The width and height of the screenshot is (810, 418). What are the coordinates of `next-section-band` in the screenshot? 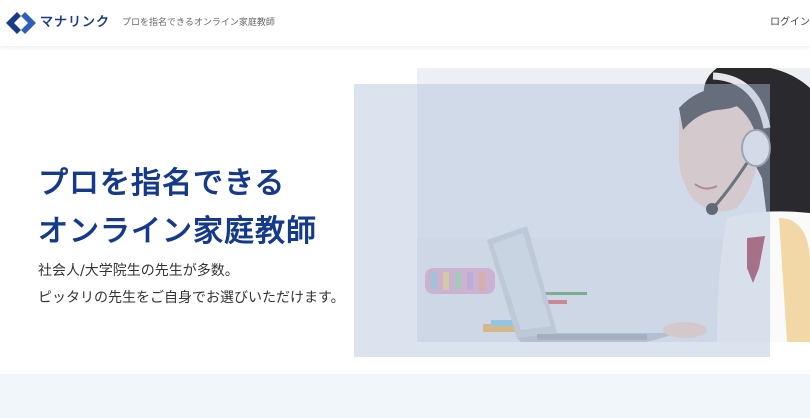 It's located at (405, 396).